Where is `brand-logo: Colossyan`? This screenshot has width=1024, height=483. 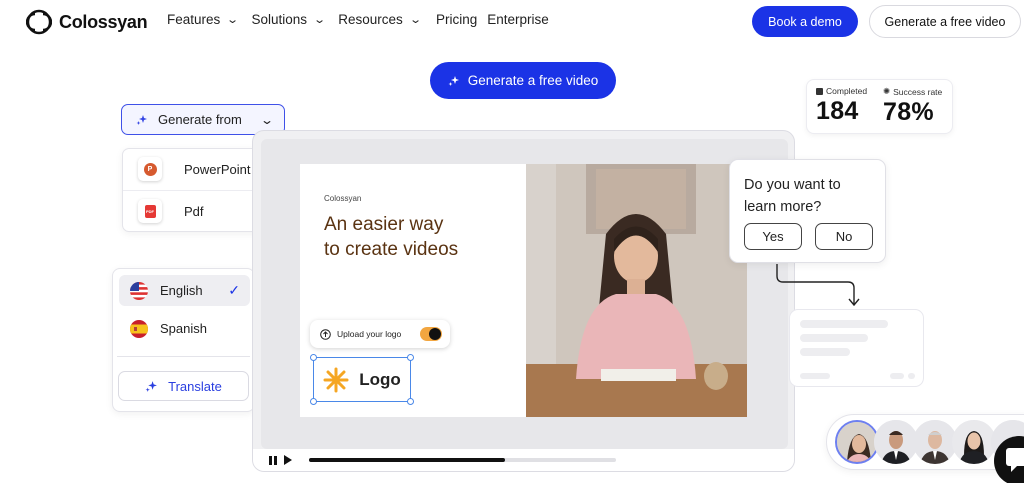 brand-logo: Colossyan is located at coordinates (87, 22).